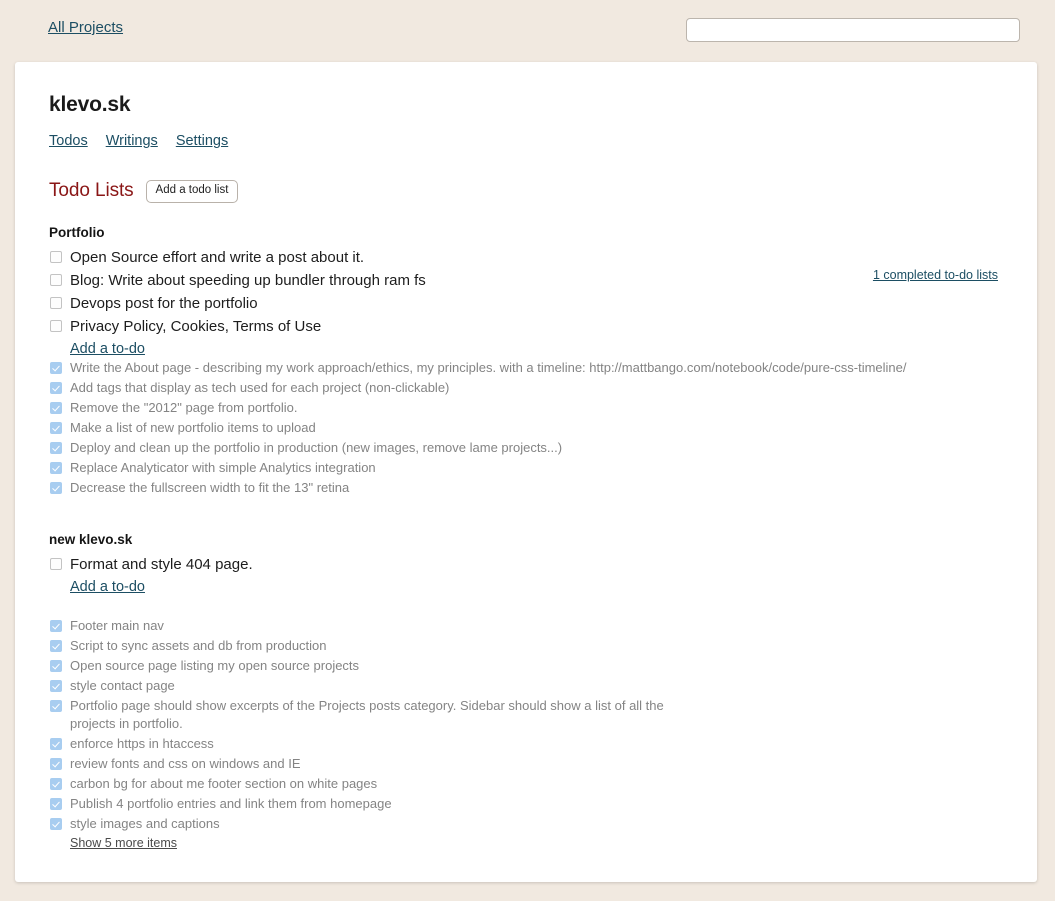 This screenshot has width=1055, height=901. I want to click on project-tabs: Todos Writings Settings, so click(526, 141).